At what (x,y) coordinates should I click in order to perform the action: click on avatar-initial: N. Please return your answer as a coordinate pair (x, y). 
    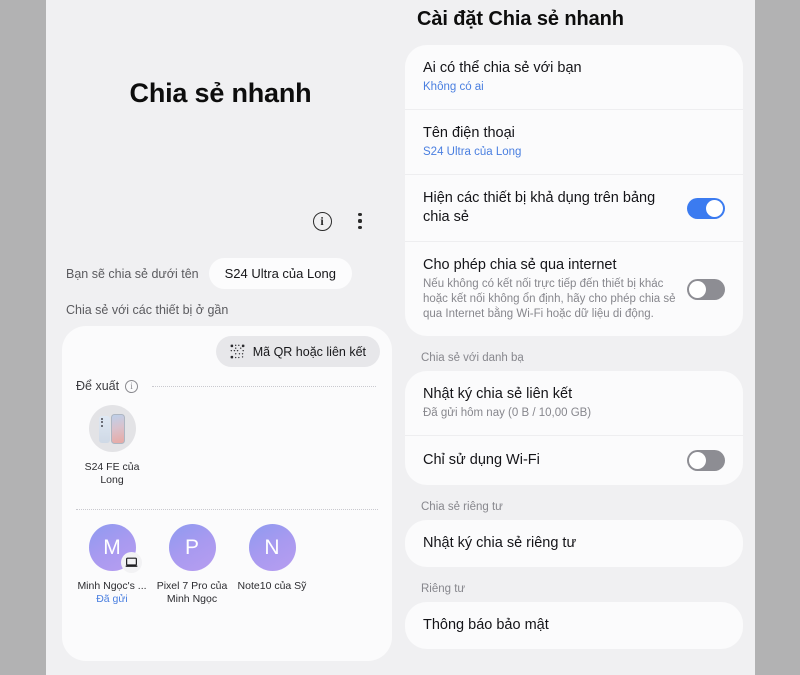
    Looking at the image, I should click on (272, 547).